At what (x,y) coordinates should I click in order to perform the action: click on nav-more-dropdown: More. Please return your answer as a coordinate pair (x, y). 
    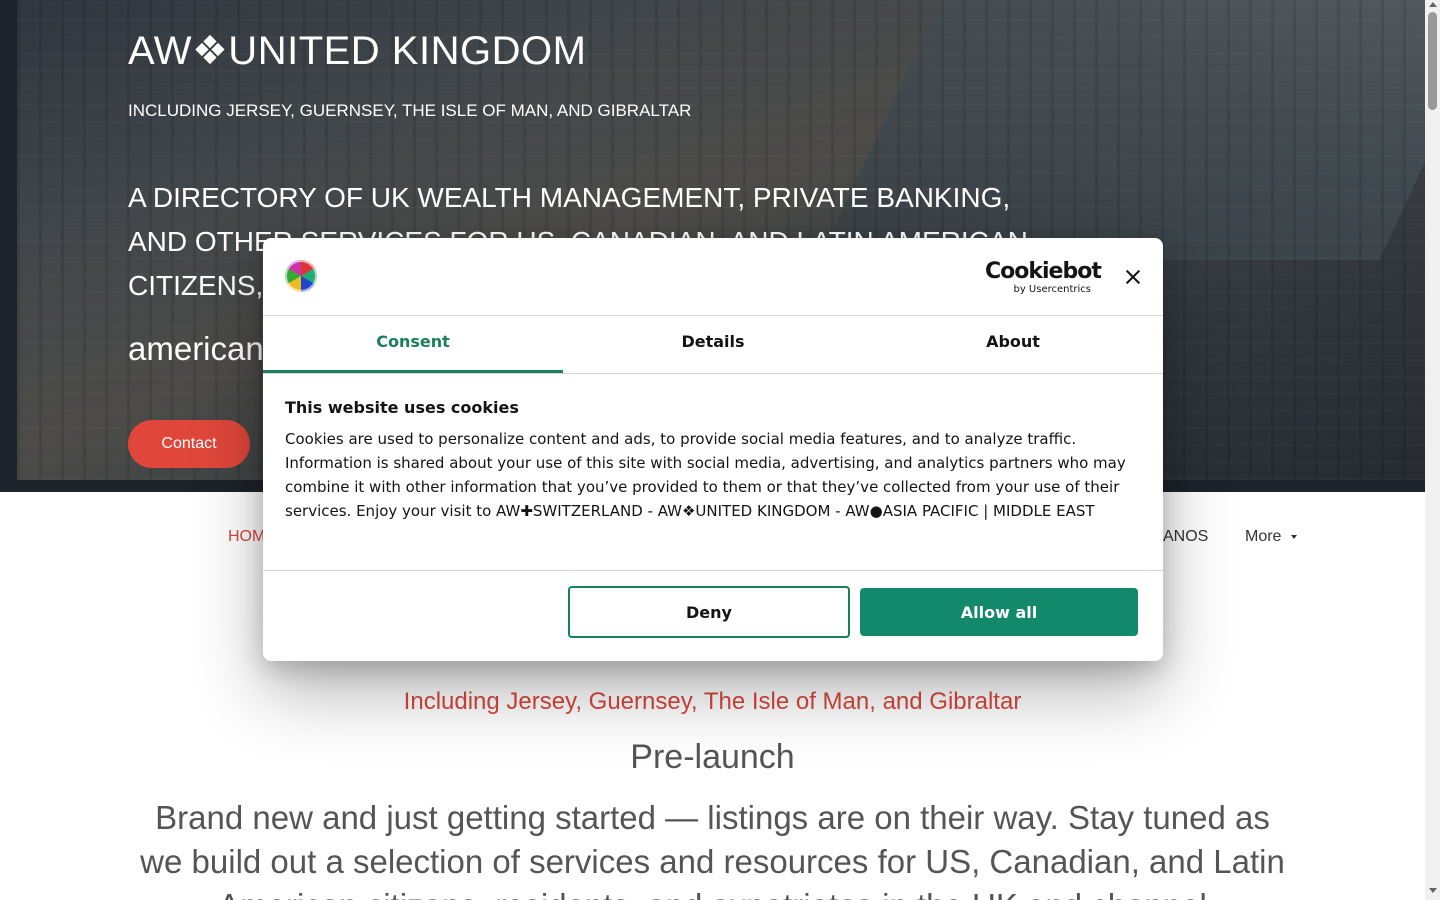
    Looking at the image, I should click on (1271, 537).